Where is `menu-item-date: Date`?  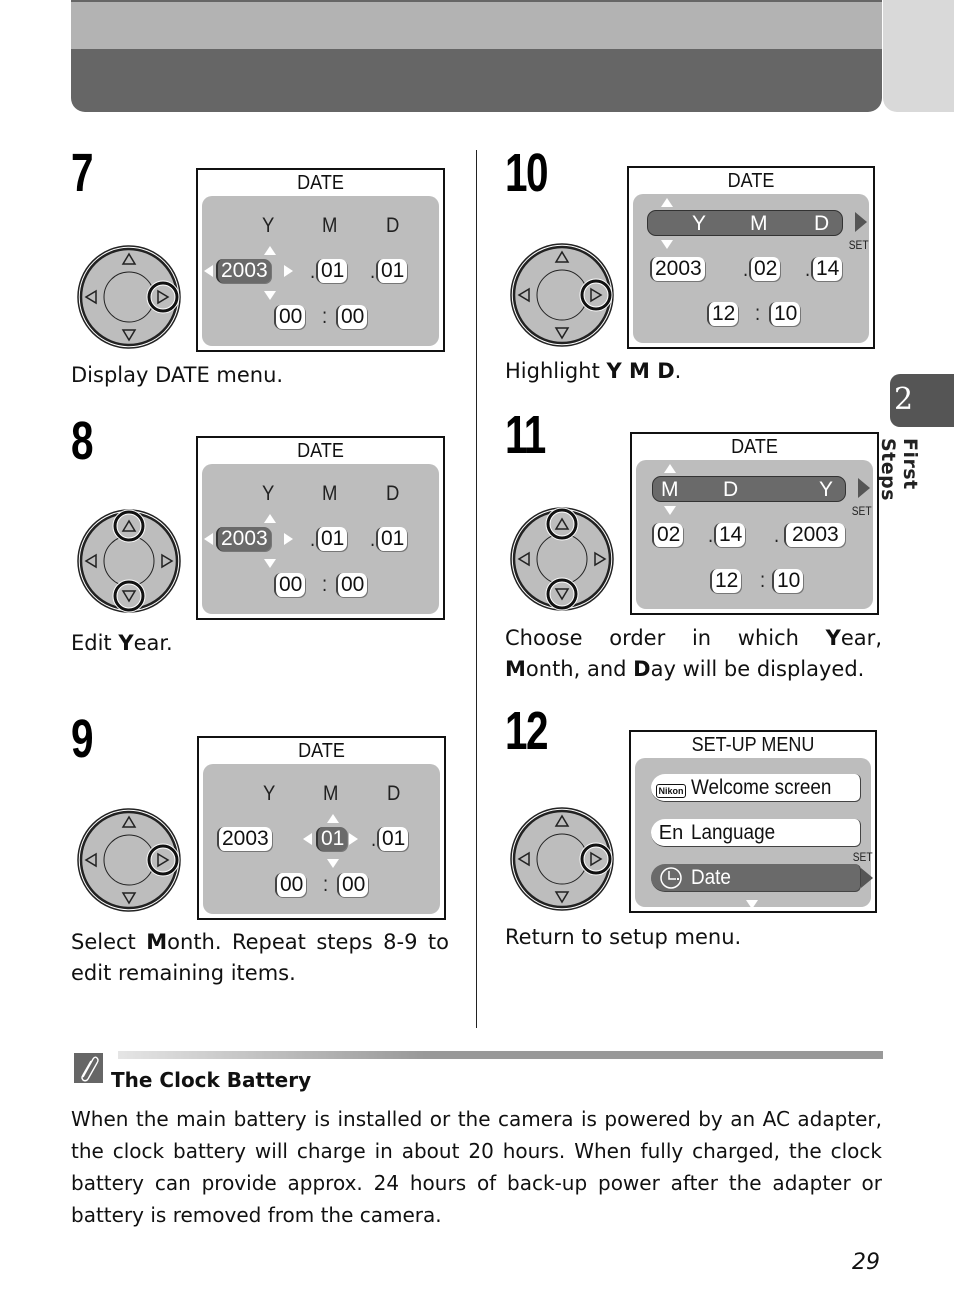
menu-item-date: Date is located at coordinates (756, 878).